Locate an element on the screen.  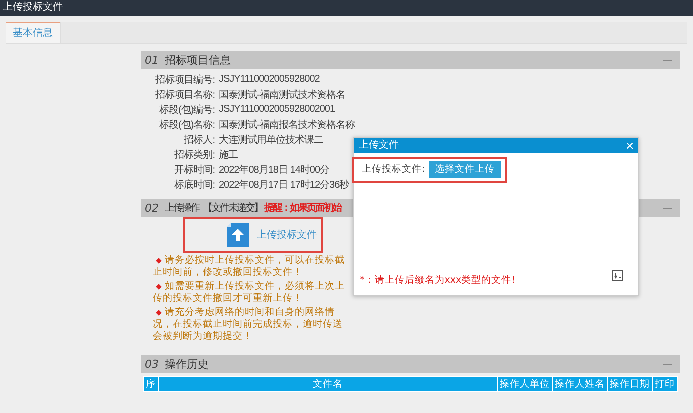
section-number: 02 is located at coordinates (152, 208).